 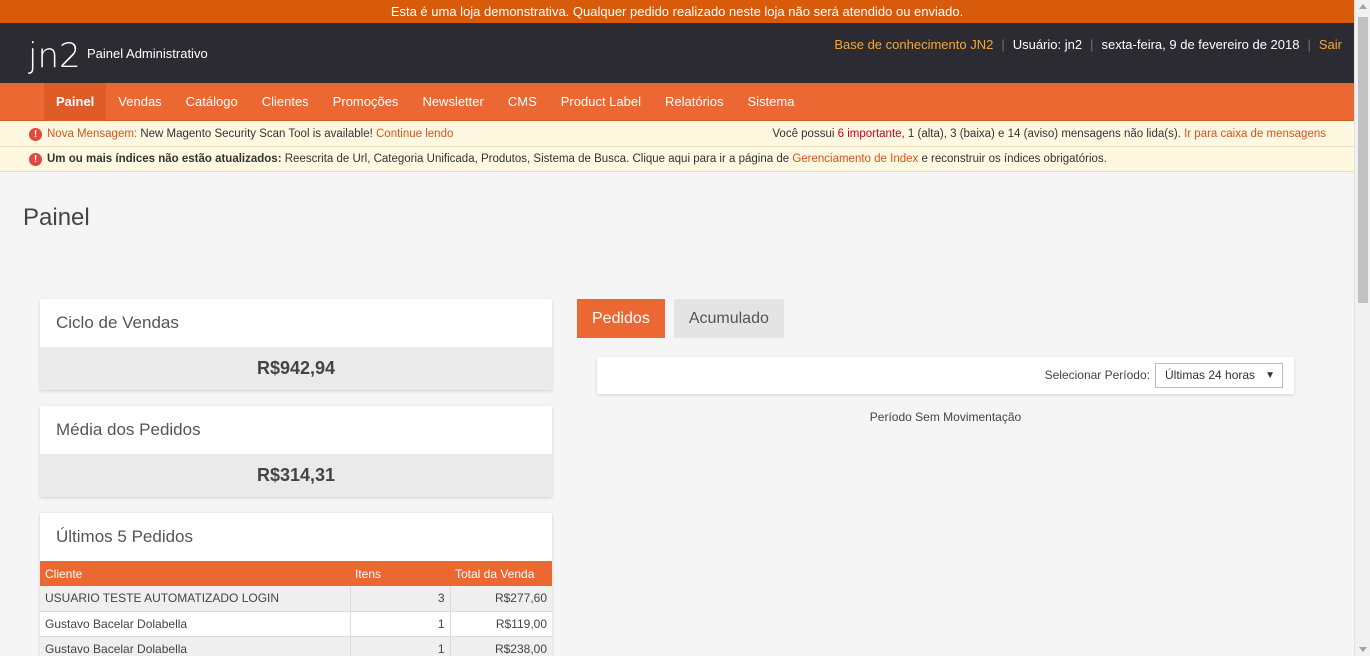 What do you see at coordinates (500, 646) in the screenshot?
I see `order-total: R$238,00` at bounding box center [500, 646].